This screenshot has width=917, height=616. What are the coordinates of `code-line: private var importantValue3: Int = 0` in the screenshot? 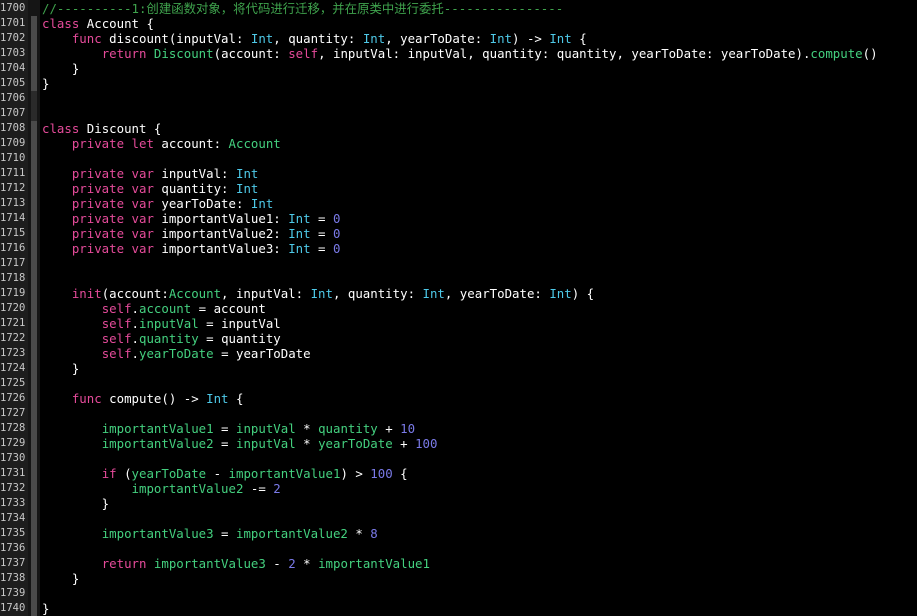 It's located at (479, 248).